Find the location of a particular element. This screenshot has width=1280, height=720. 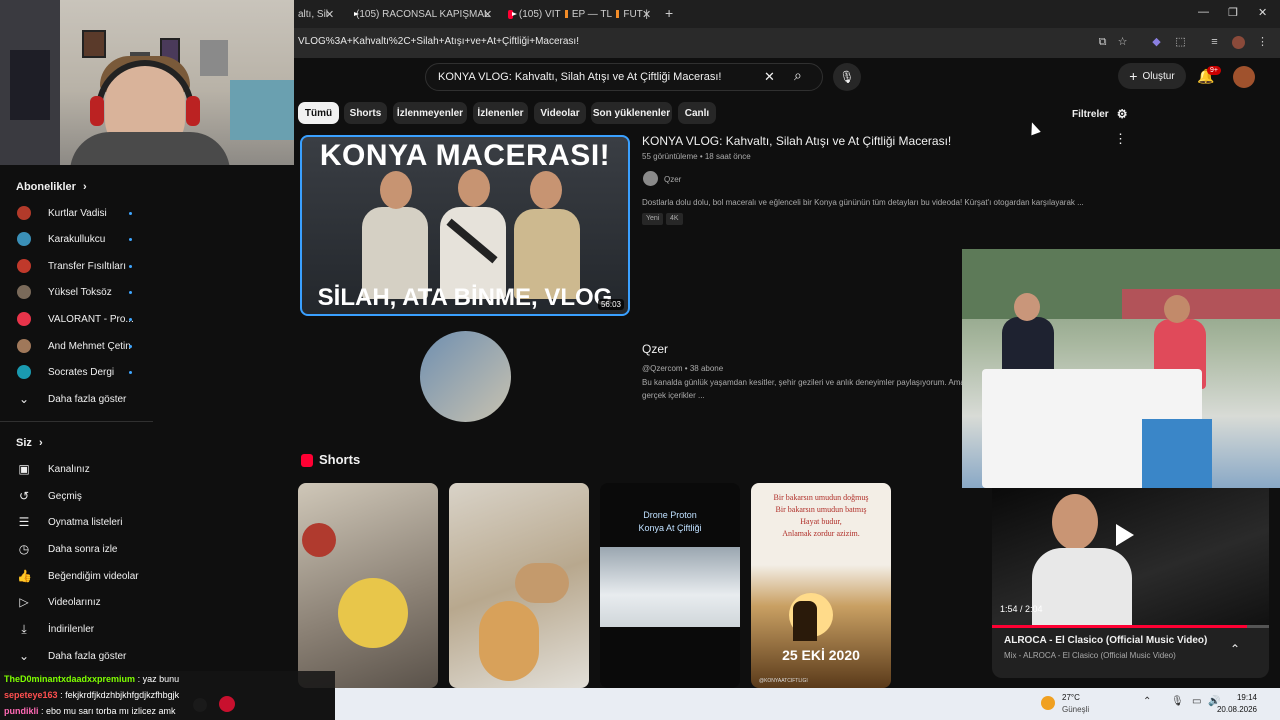

sidebar-item-watch-later: ◷ Daha sonra izle is located at coordinates (76, 549).